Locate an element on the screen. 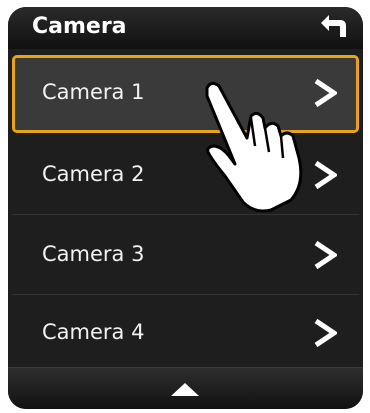 The image size is (370, 413). page-title: Camera is located at coordinates (79, 26).